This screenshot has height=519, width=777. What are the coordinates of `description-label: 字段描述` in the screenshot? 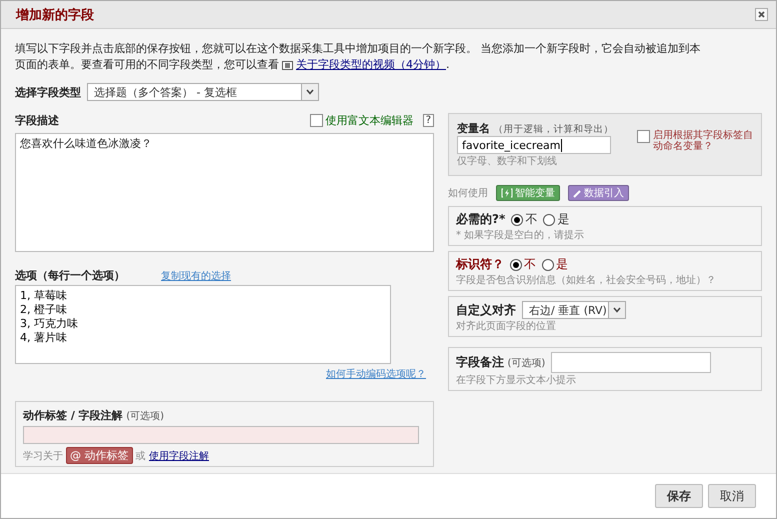 It's located at (37, 120).